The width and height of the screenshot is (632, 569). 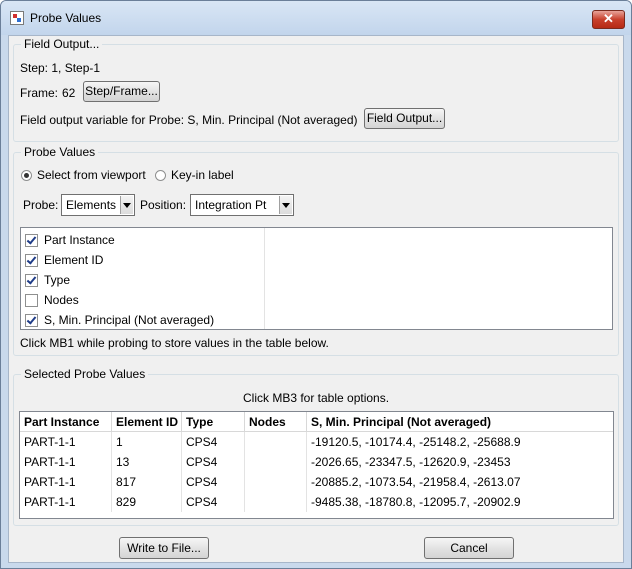 I want to click on list-item: S, Min. Principal (Not averaged), so click(x=141, y=320).